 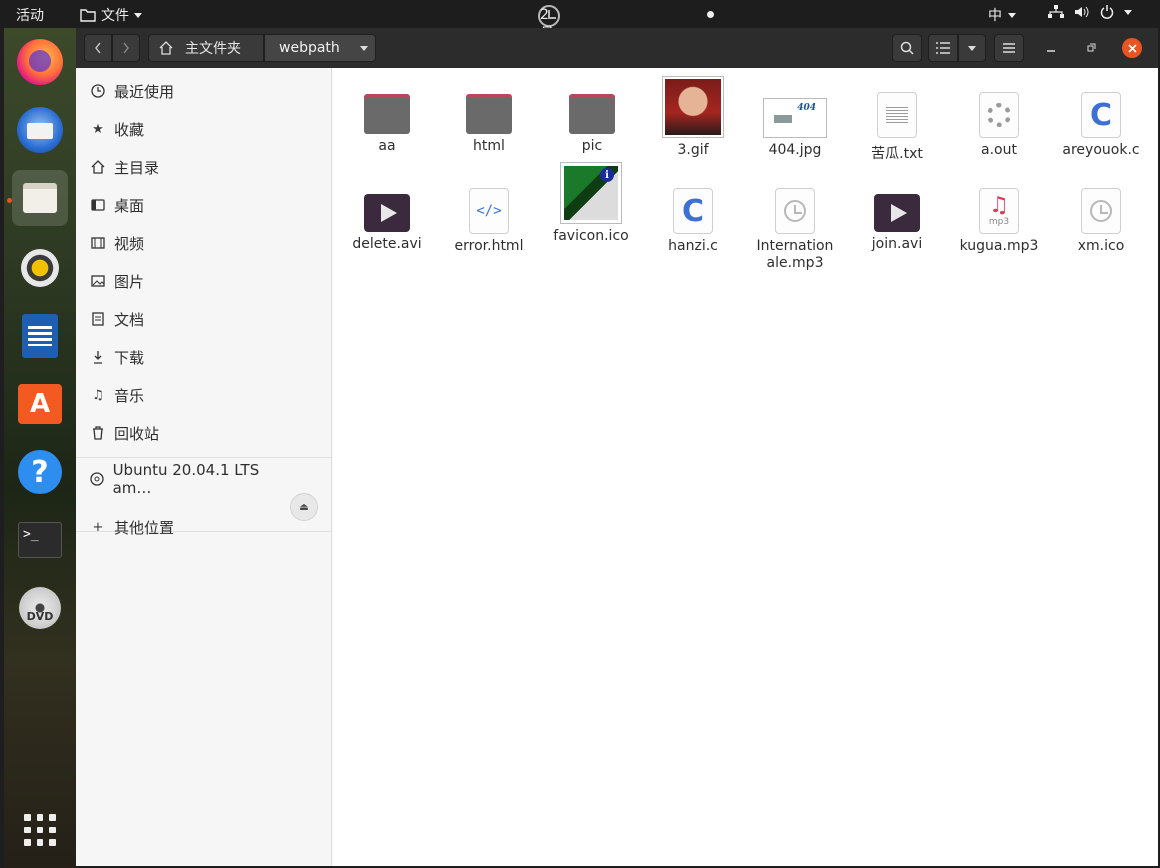 I want to click on file-item-error-html: </> error.html, so click(x=489, y=209).